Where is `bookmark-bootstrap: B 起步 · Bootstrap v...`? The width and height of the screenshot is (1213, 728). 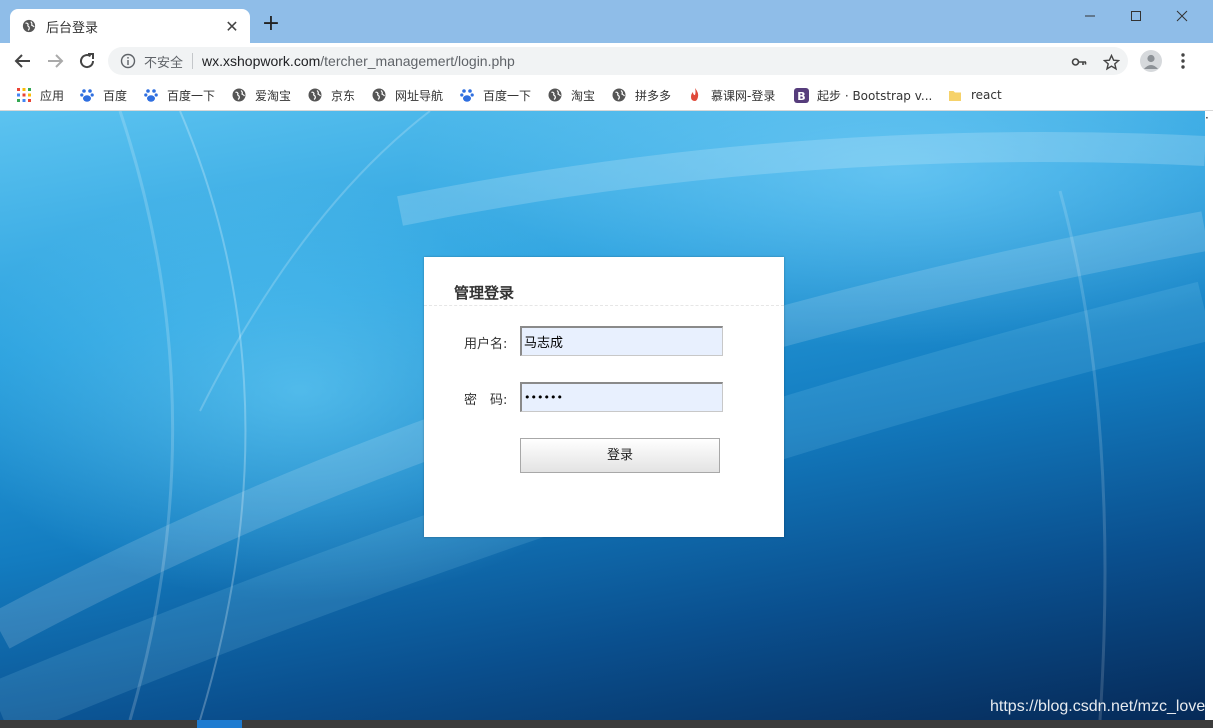 bookmark-bootstrap: B 起步 · Bootstrap v... is located at coordinates (862, 95).